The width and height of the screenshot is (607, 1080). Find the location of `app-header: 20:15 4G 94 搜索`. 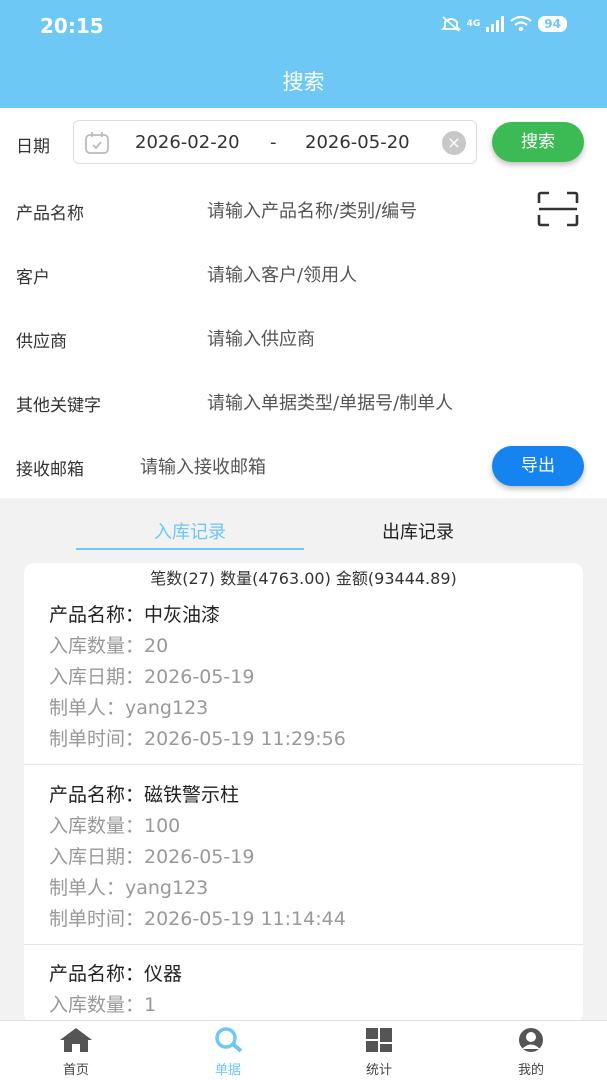

app-header: 20:15 4G 94 搜索 is located at coordinates (303, 54).